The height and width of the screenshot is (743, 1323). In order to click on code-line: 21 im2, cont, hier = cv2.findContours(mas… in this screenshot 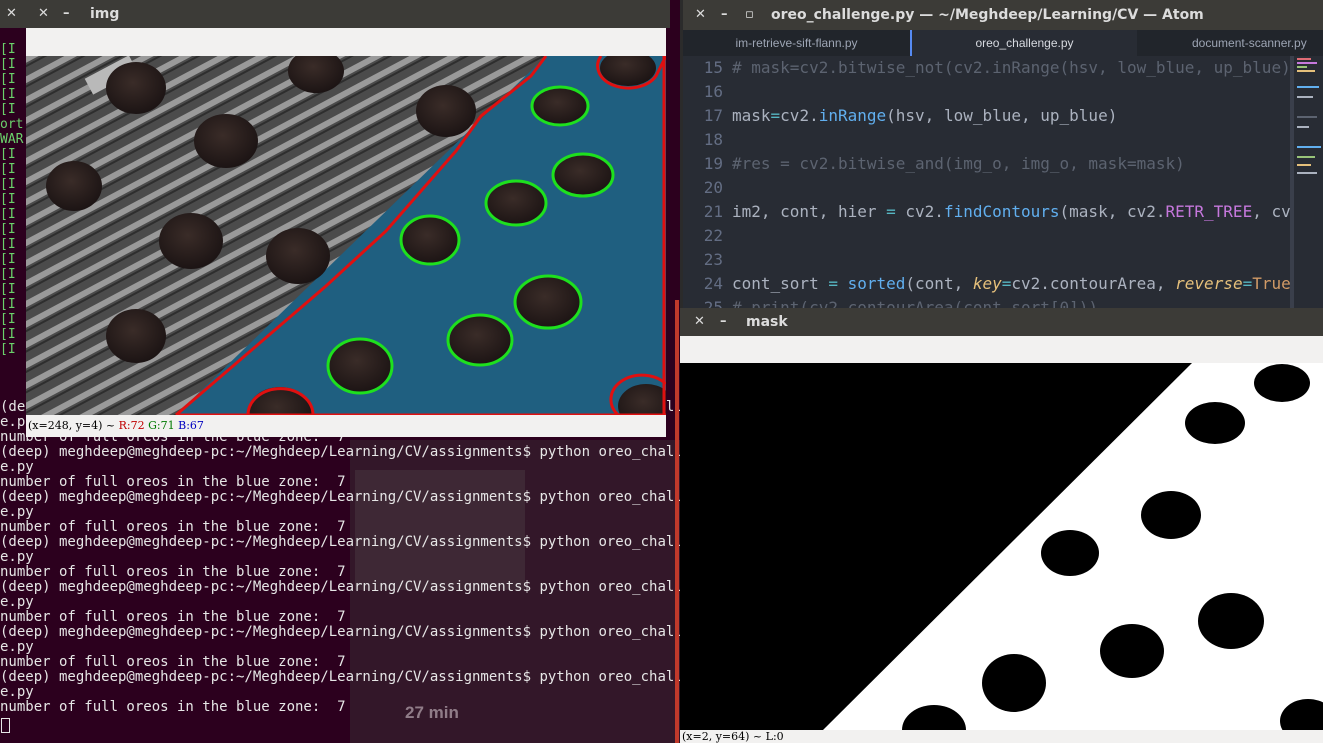, I will do `click(996, 211)`.